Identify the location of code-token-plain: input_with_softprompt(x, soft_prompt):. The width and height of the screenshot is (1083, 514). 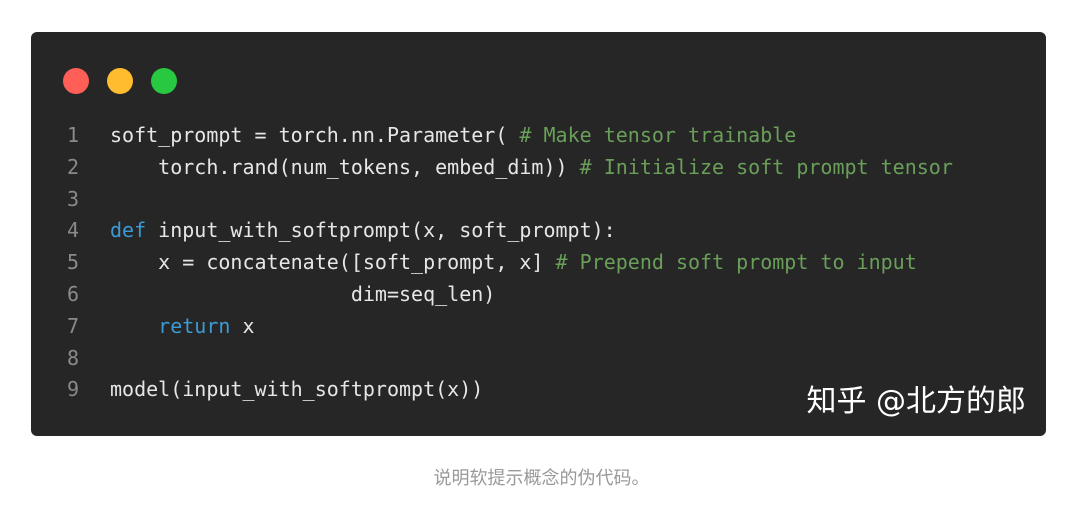
(381, 230).